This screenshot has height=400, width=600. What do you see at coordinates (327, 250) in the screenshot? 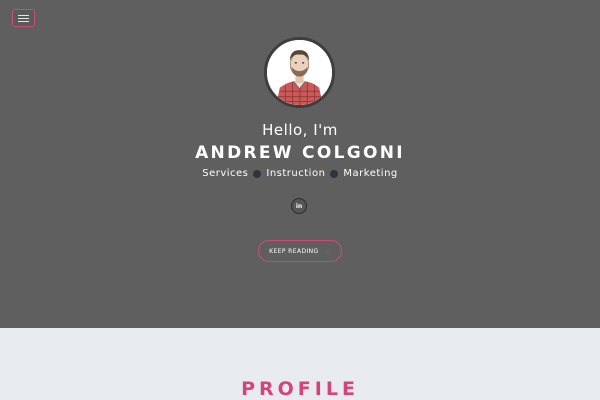
I see `chevron-down-icon: ⌄` at bounding box center [327, 250].